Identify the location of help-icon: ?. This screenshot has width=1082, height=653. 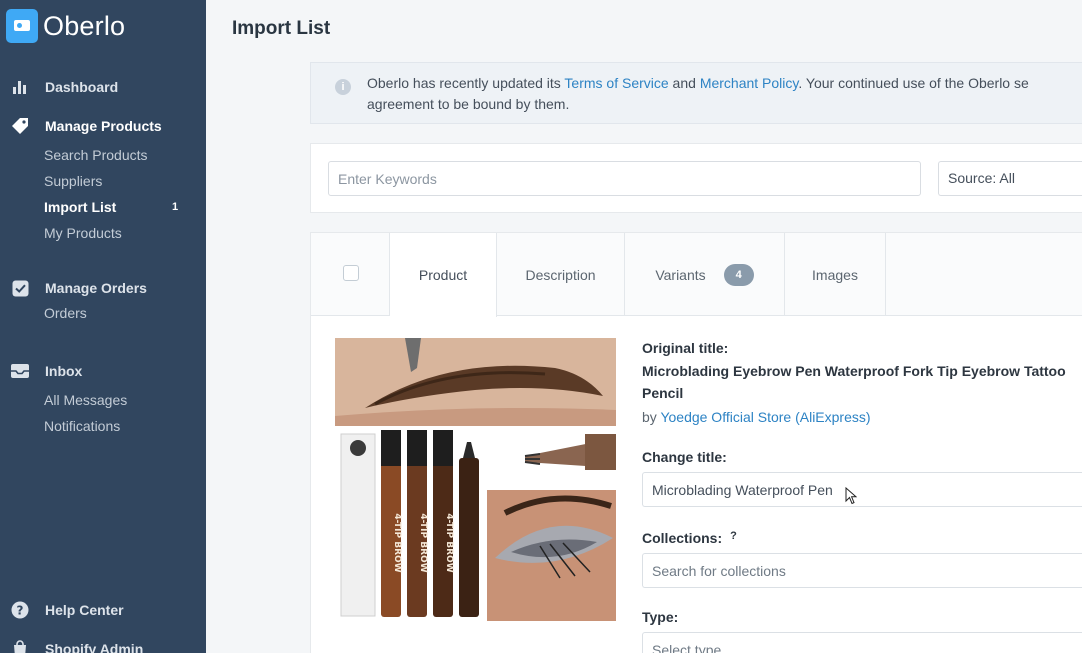
(20, 610).